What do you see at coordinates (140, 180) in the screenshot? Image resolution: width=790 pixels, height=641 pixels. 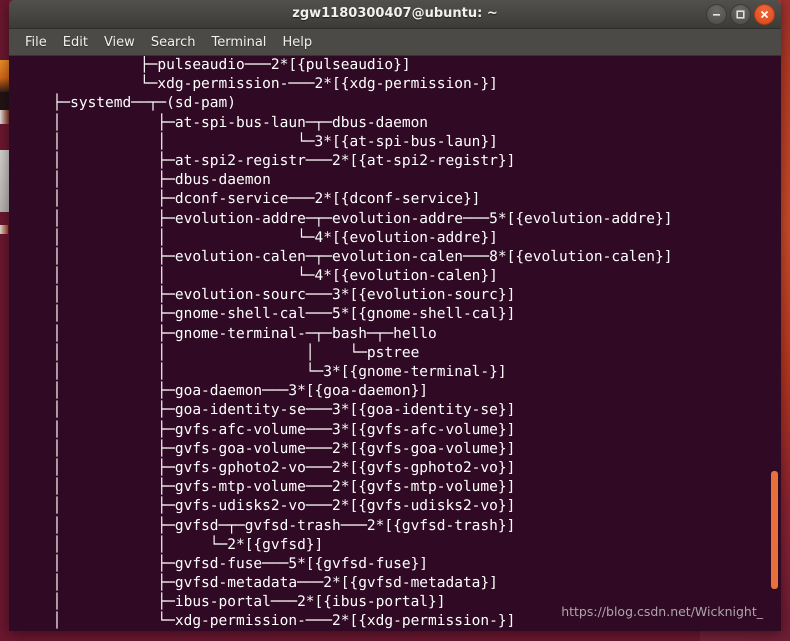 I see `terminal-line: │ ├─dbus-daemon` at bounding box center [140, 180].